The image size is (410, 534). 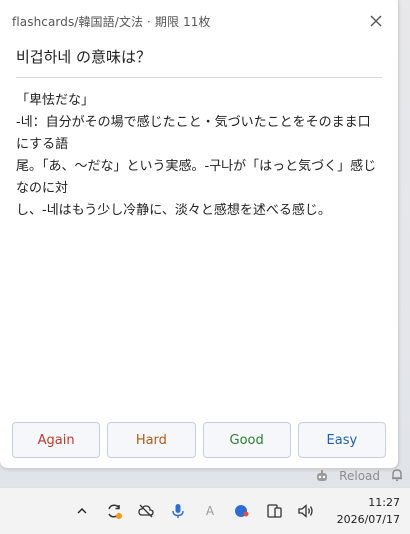 What do you see at coordinates (114, 511) in the screenshot?
I see `sync-icon` at bounding box center [114, 511].